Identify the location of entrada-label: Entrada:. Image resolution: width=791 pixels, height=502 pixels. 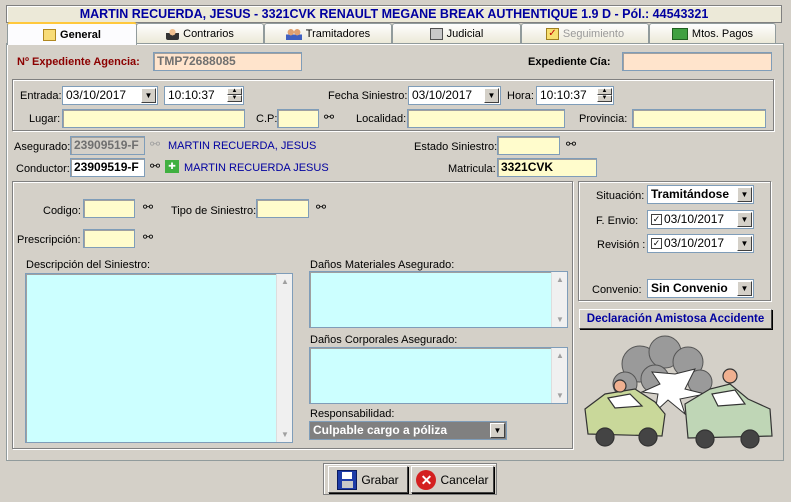
(41, 96).